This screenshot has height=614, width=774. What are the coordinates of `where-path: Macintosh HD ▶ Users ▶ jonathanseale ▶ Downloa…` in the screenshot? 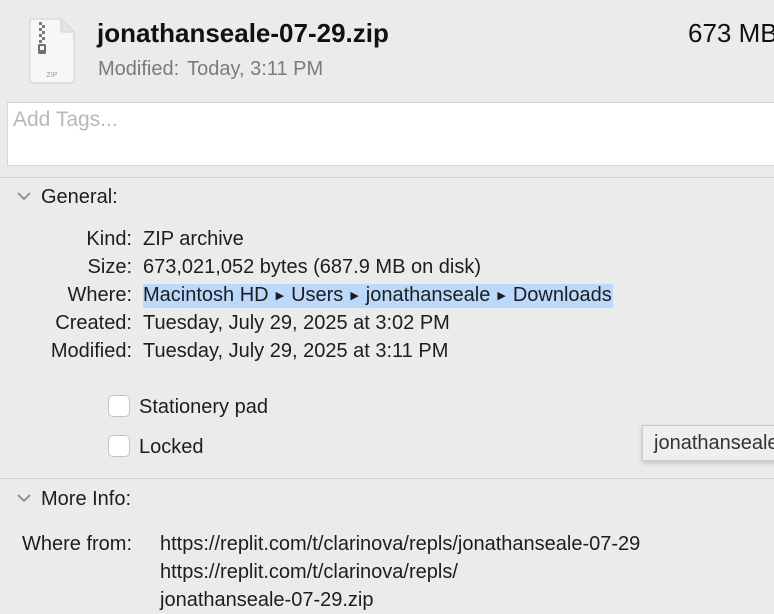 It's located at (378, 296).